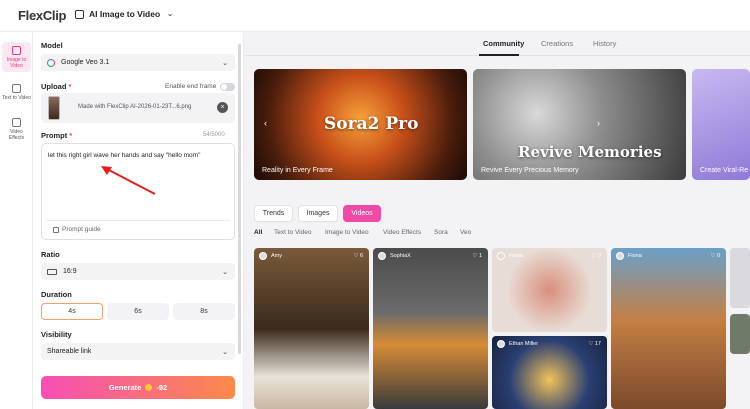 The height and width of the screenshot is (409, 750). What do you see at coordinates (724, 170) in the screenshot?
I see `banner-caption: Create Viral-Re` at bounding box center [724, 170].